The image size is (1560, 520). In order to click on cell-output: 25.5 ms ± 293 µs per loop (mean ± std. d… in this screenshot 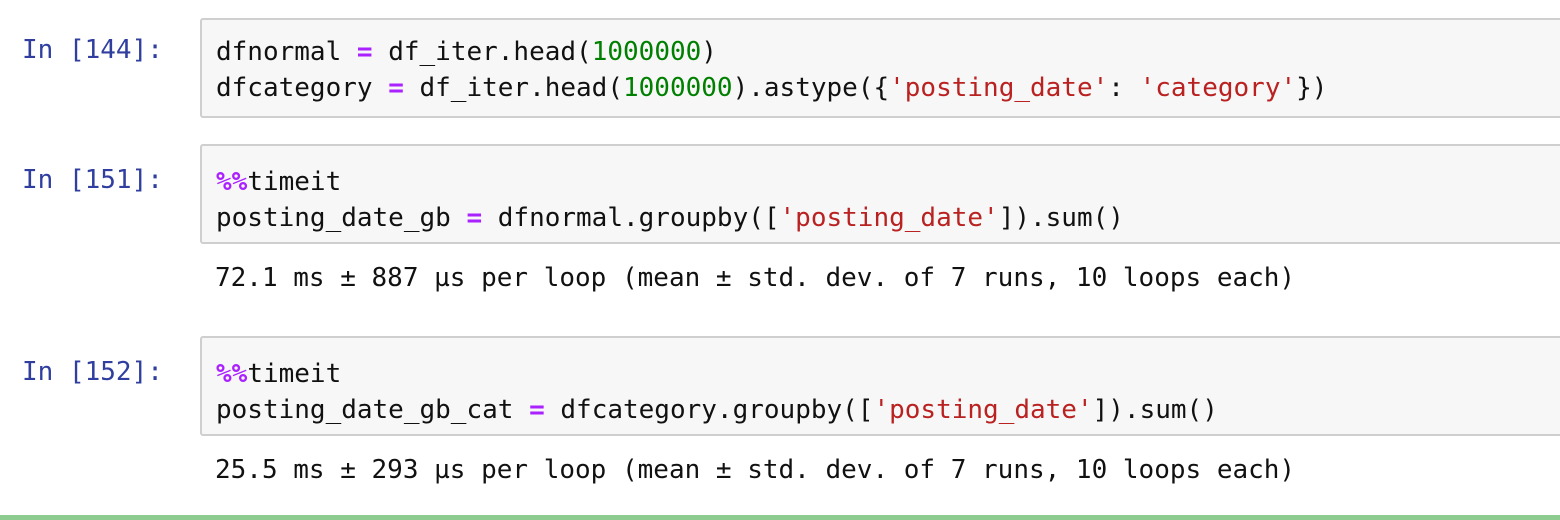, I will do `click(755, 470)`.